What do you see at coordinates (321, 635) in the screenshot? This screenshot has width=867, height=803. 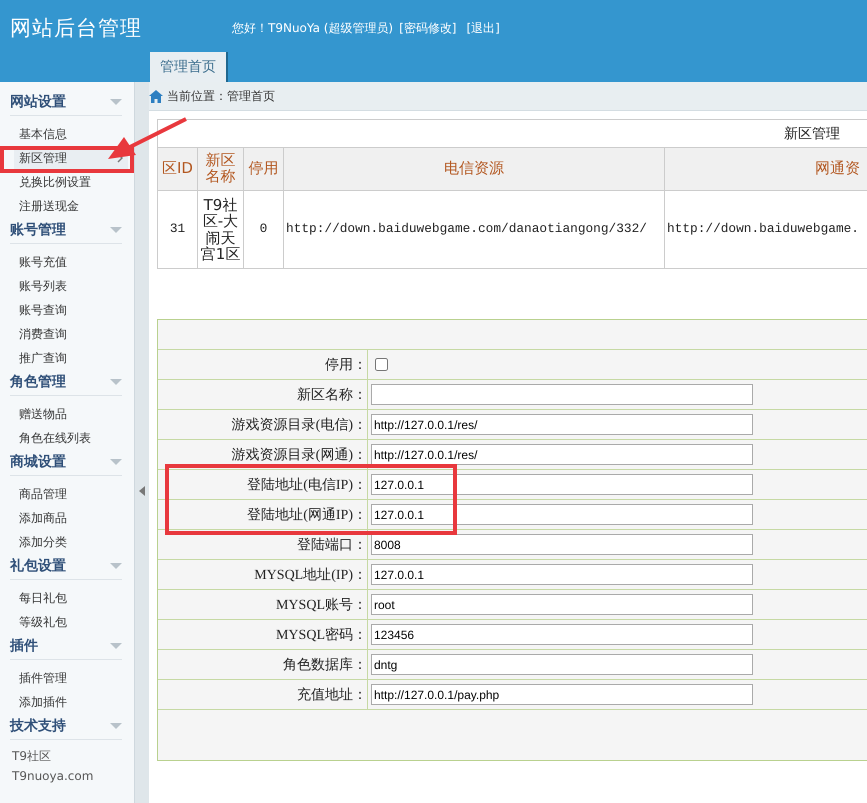 I see `field-label: MYSQL密码：` at bounding box center [321, 635].